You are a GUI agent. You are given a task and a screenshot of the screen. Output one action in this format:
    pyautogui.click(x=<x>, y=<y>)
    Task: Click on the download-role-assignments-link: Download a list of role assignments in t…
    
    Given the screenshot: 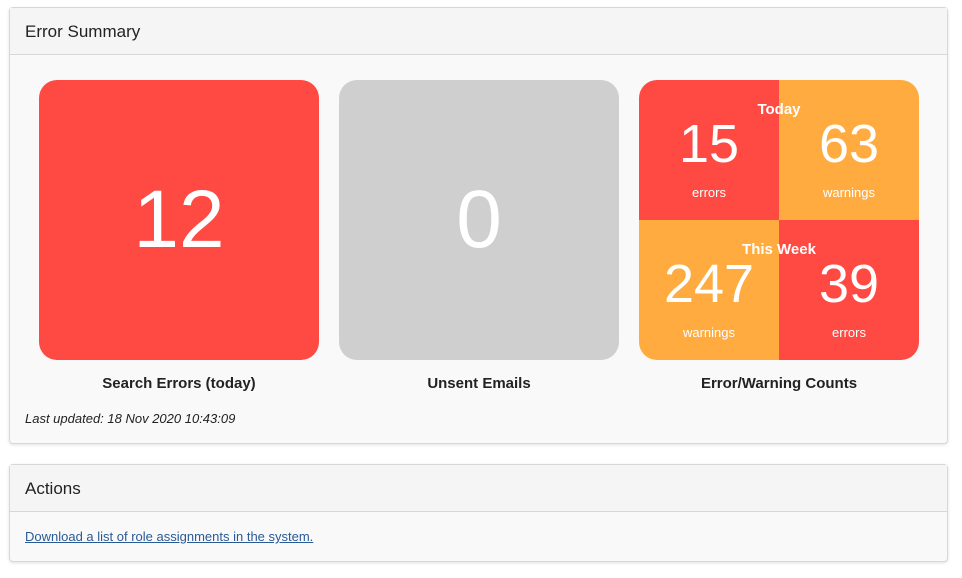 What is the action you would take?
    pyautogui.click(x=169, y=536)
    